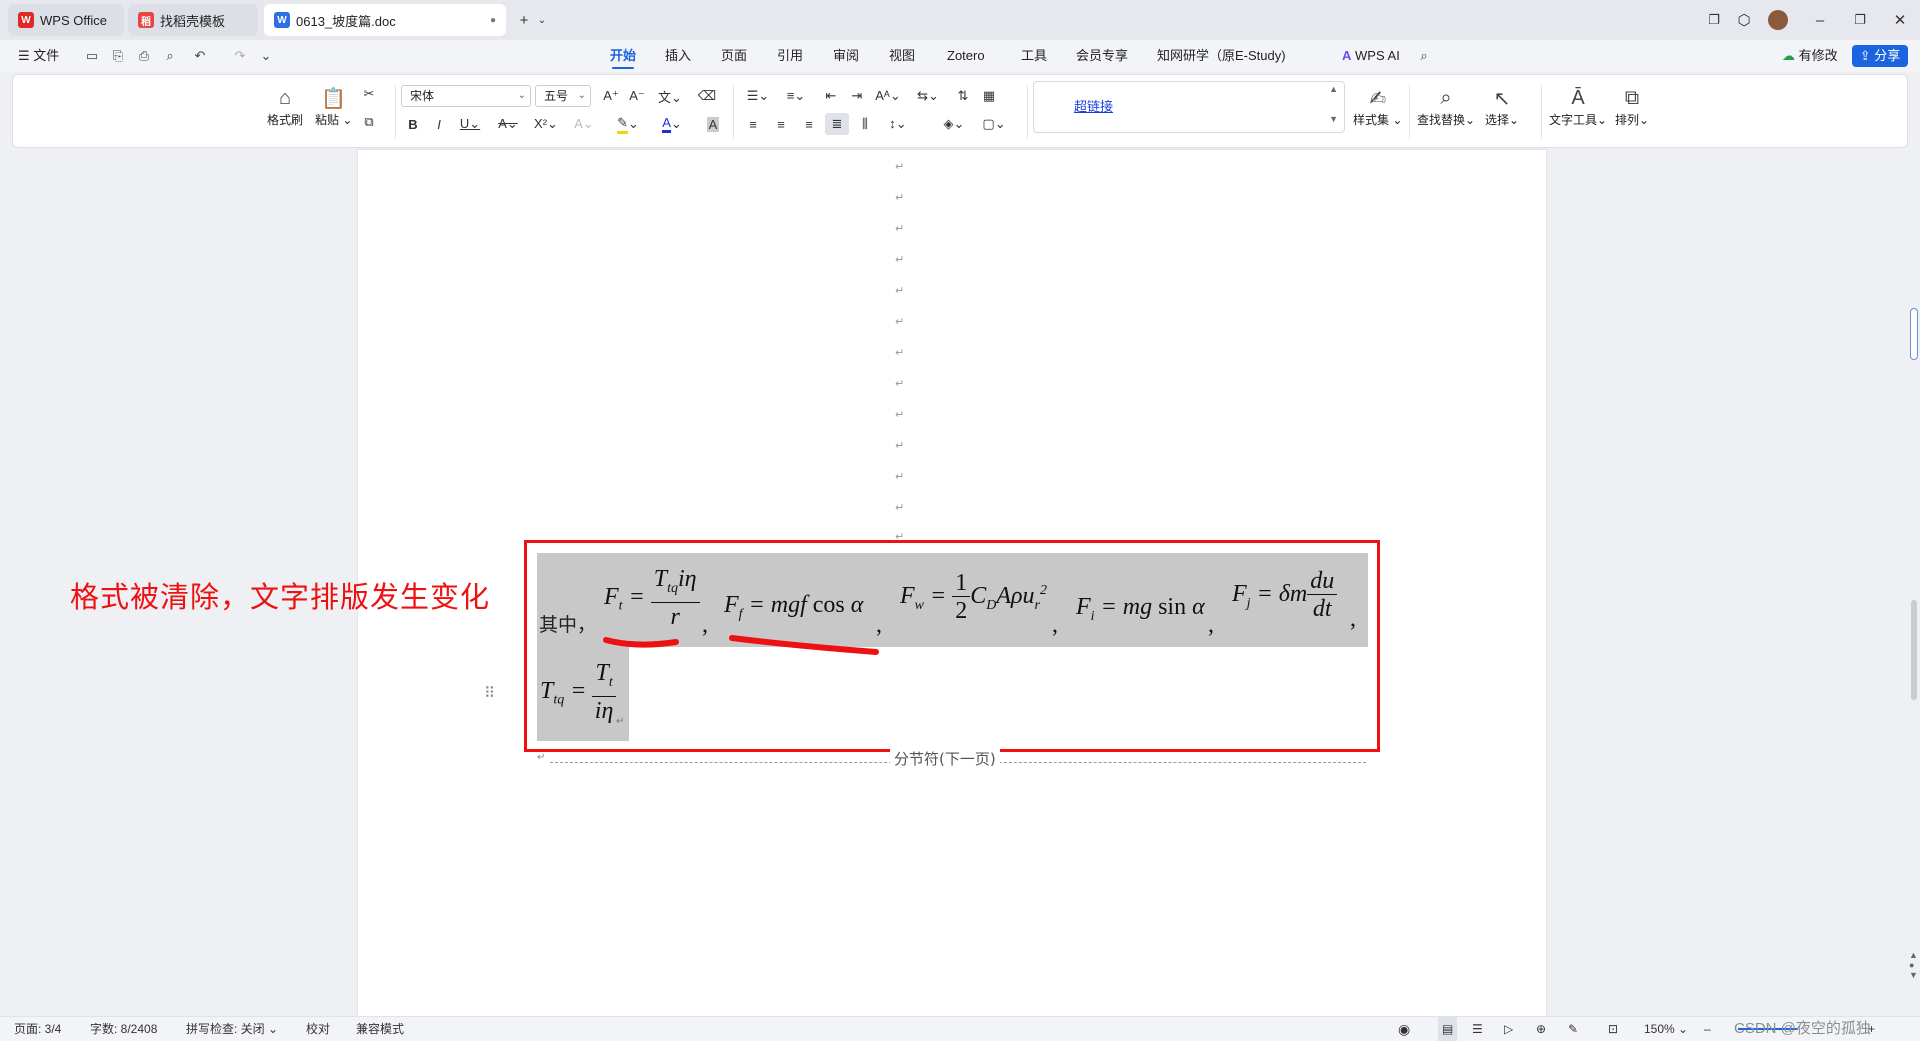 This screenshot has width=1920, height=1041. What do you see at coordinates (670, 96) in the screenshot?
I see `phonetic-guide-icon: 文⌄` at bounding box center [670, 96].